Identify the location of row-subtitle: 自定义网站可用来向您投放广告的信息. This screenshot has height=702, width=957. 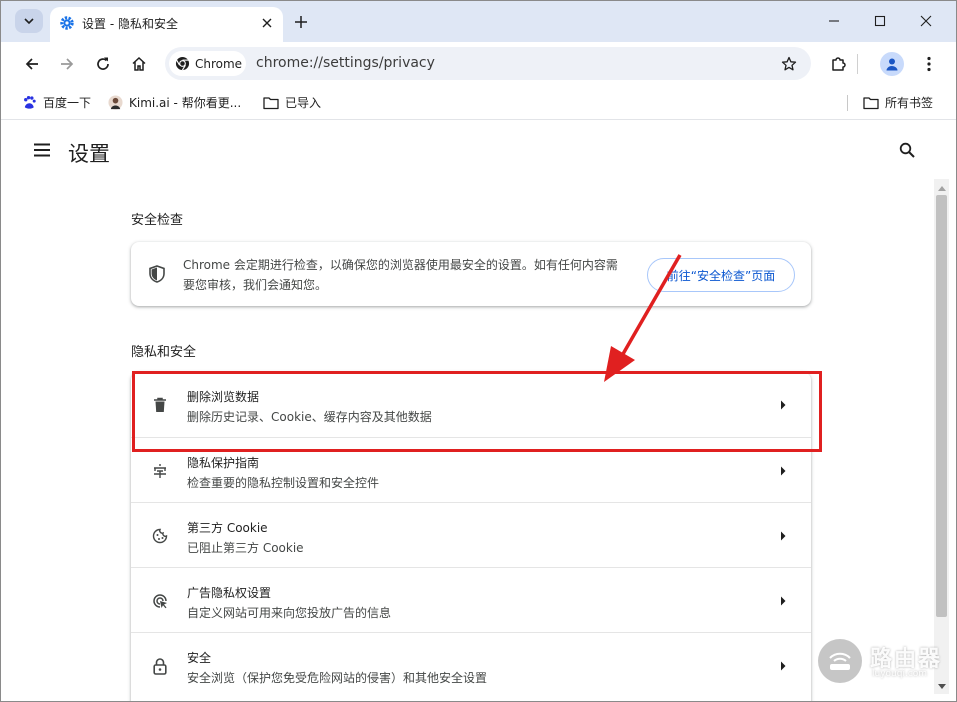
(289, 613).